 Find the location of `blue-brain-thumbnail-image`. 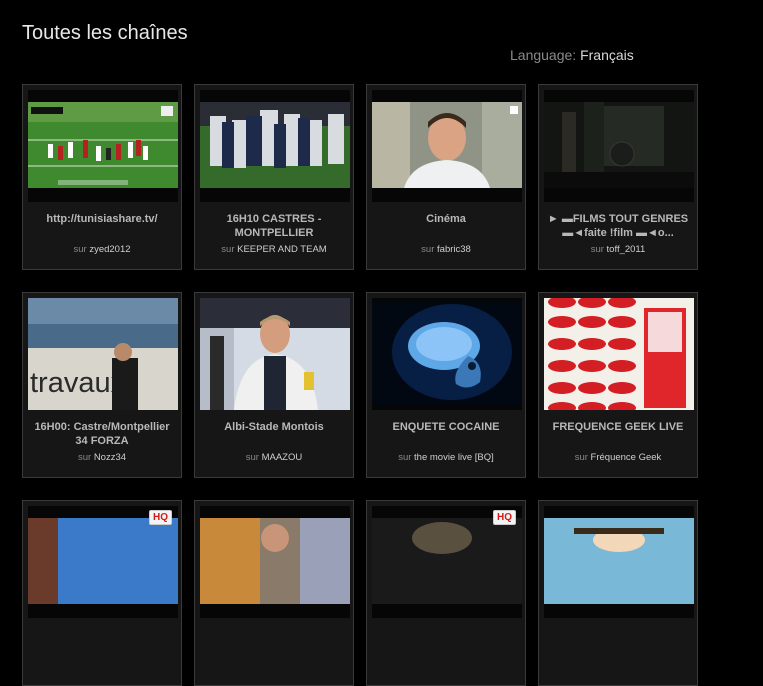

blue-brain-thumbnail-image is located at coordinates (447, 354).